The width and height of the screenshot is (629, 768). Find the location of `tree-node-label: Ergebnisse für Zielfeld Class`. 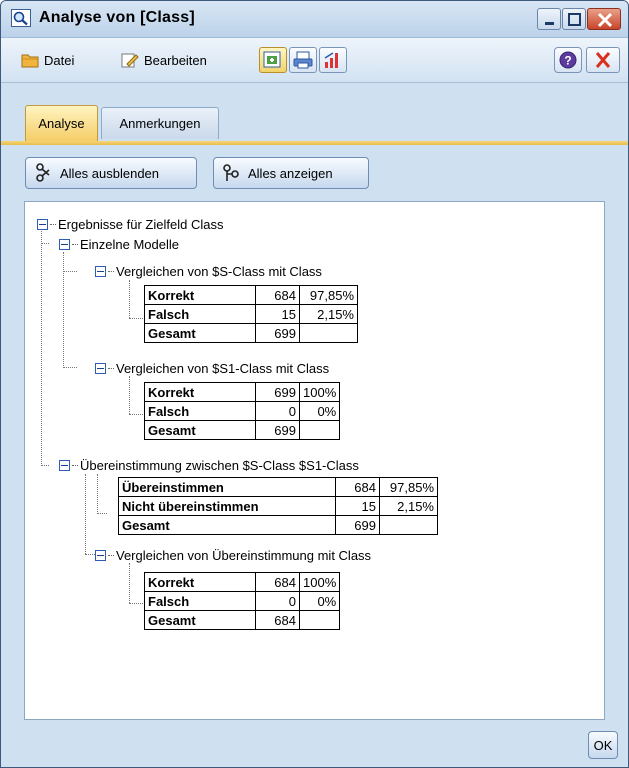

tree-node-label: Ergebnisse für Zielfeld Class is located at coordinates (141, 224).